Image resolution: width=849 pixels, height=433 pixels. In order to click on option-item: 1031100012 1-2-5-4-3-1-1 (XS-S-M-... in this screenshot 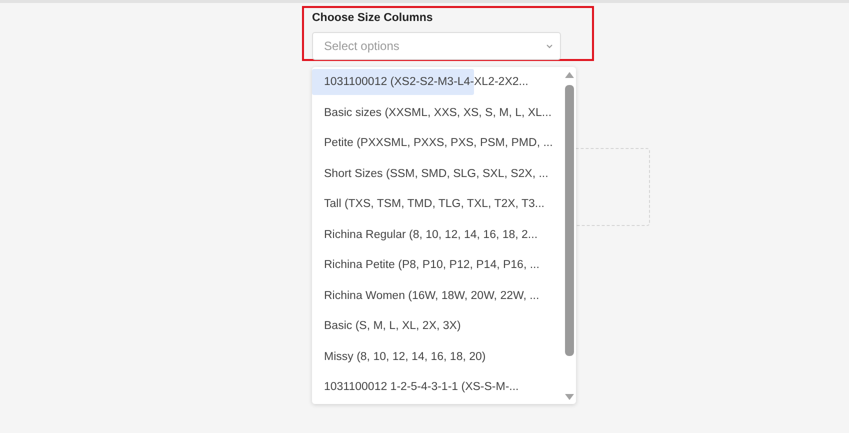, I will do `click(437, 387)`.